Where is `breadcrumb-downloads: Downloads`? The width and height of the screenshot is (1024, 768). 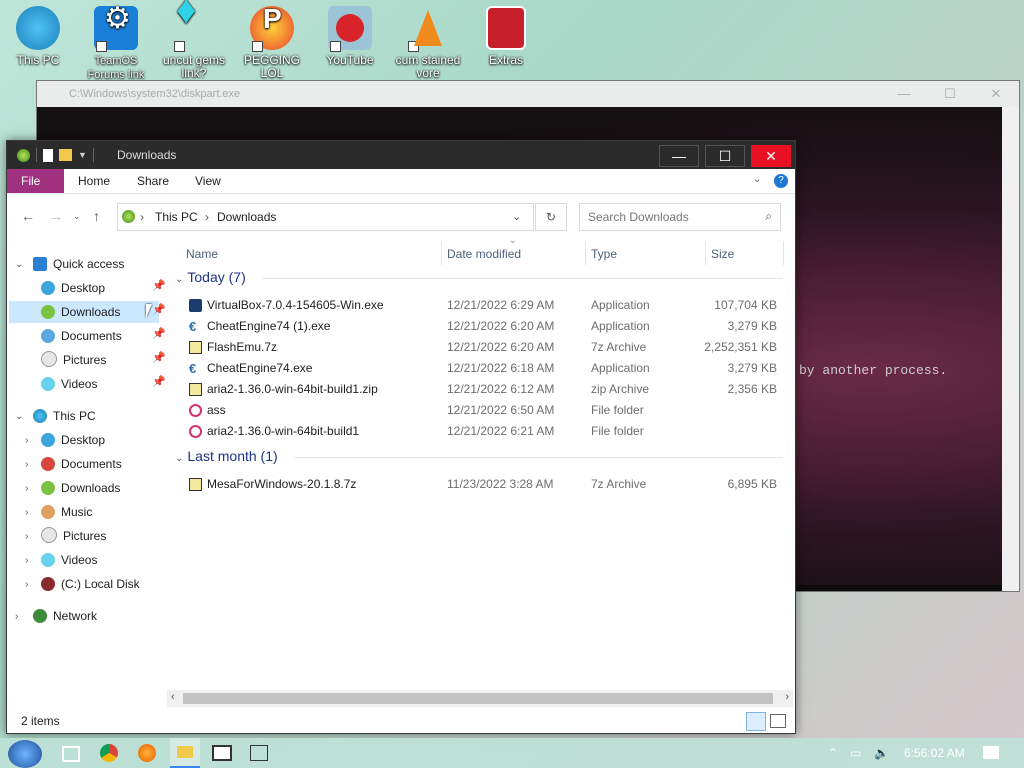
breadcrumb-downloads: Downloads is located at coordinates (246, 217).